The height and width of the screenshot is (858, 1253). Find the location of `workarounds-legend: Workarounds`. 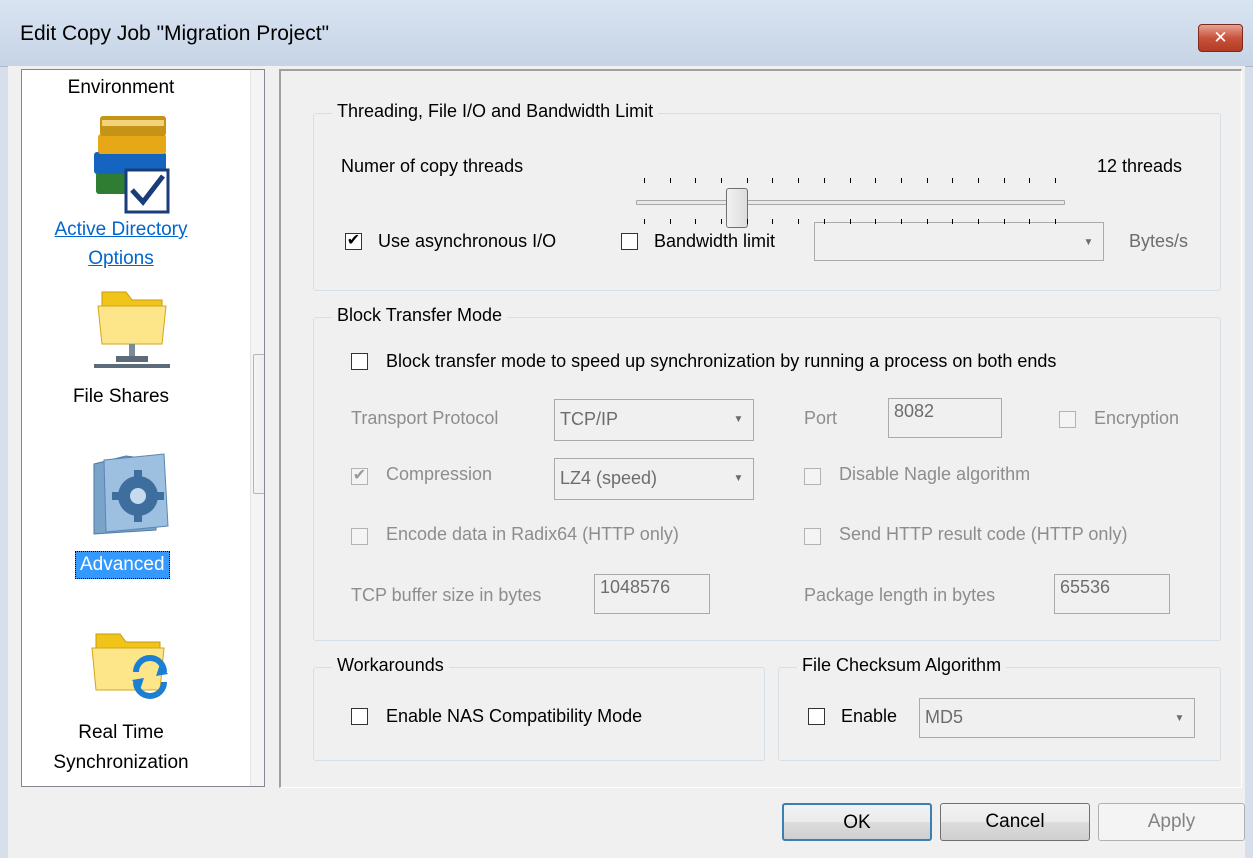

workarounds-legend: Workarounds is located at coordinates (390, 665).